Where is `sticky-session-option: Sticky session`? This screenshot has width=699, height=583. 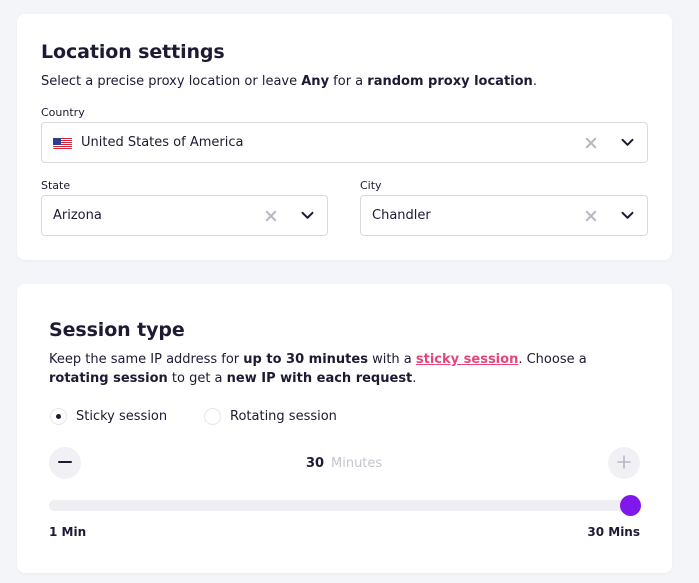 sticky-session-option: Sticky session is located at coordinates (108, 416).